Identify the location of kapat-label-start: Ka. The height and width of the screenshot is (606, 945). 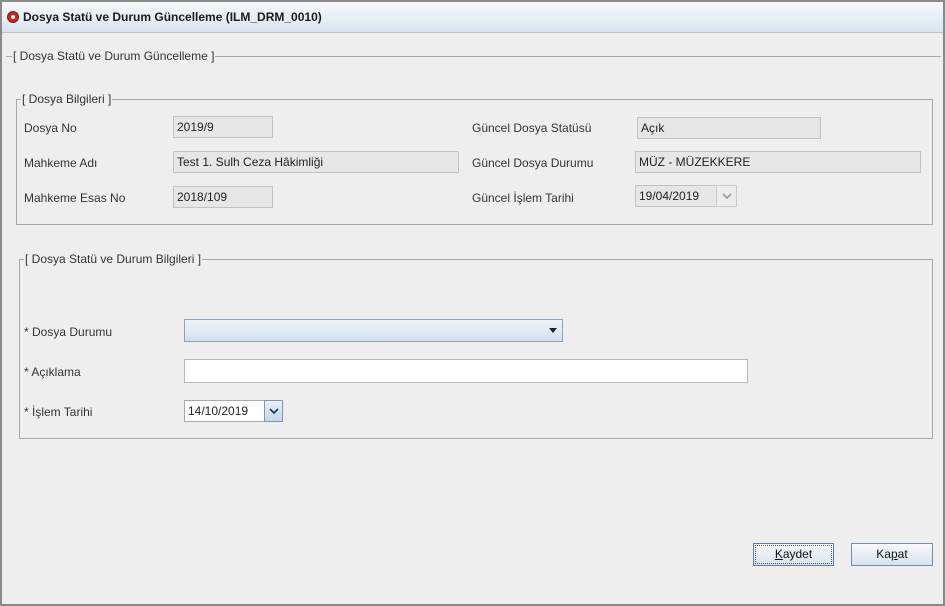
(883, 554).